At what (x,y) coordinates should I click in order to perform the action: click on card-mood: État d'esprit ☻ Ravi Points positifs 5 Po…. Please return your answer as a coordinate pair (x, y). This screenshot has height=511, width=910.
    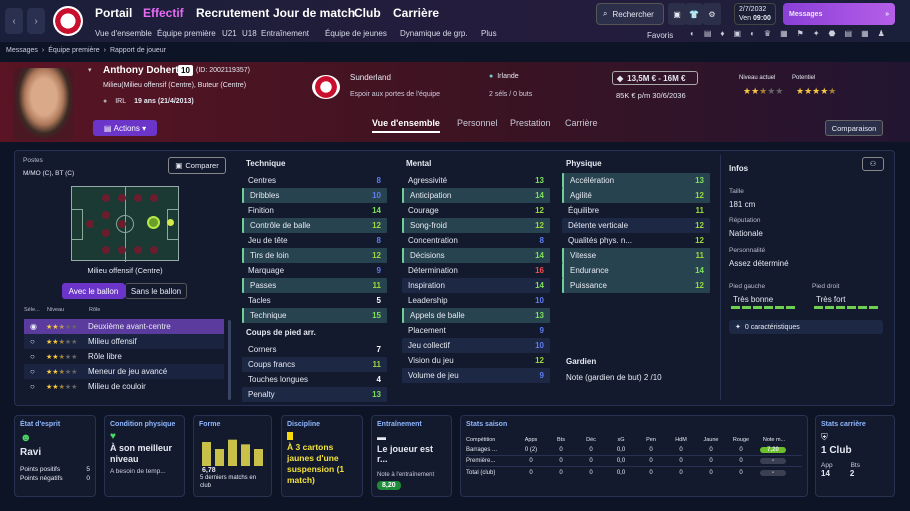
    Looking at the image, I should click on (55, 456).